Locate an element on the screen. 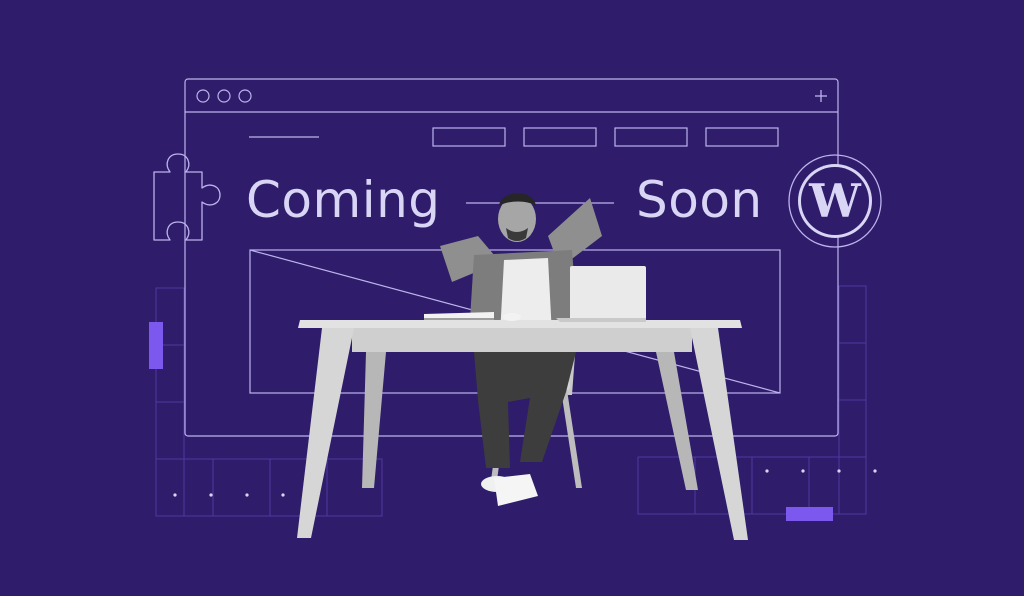  desk-apron is located at coordinates (522, 340).